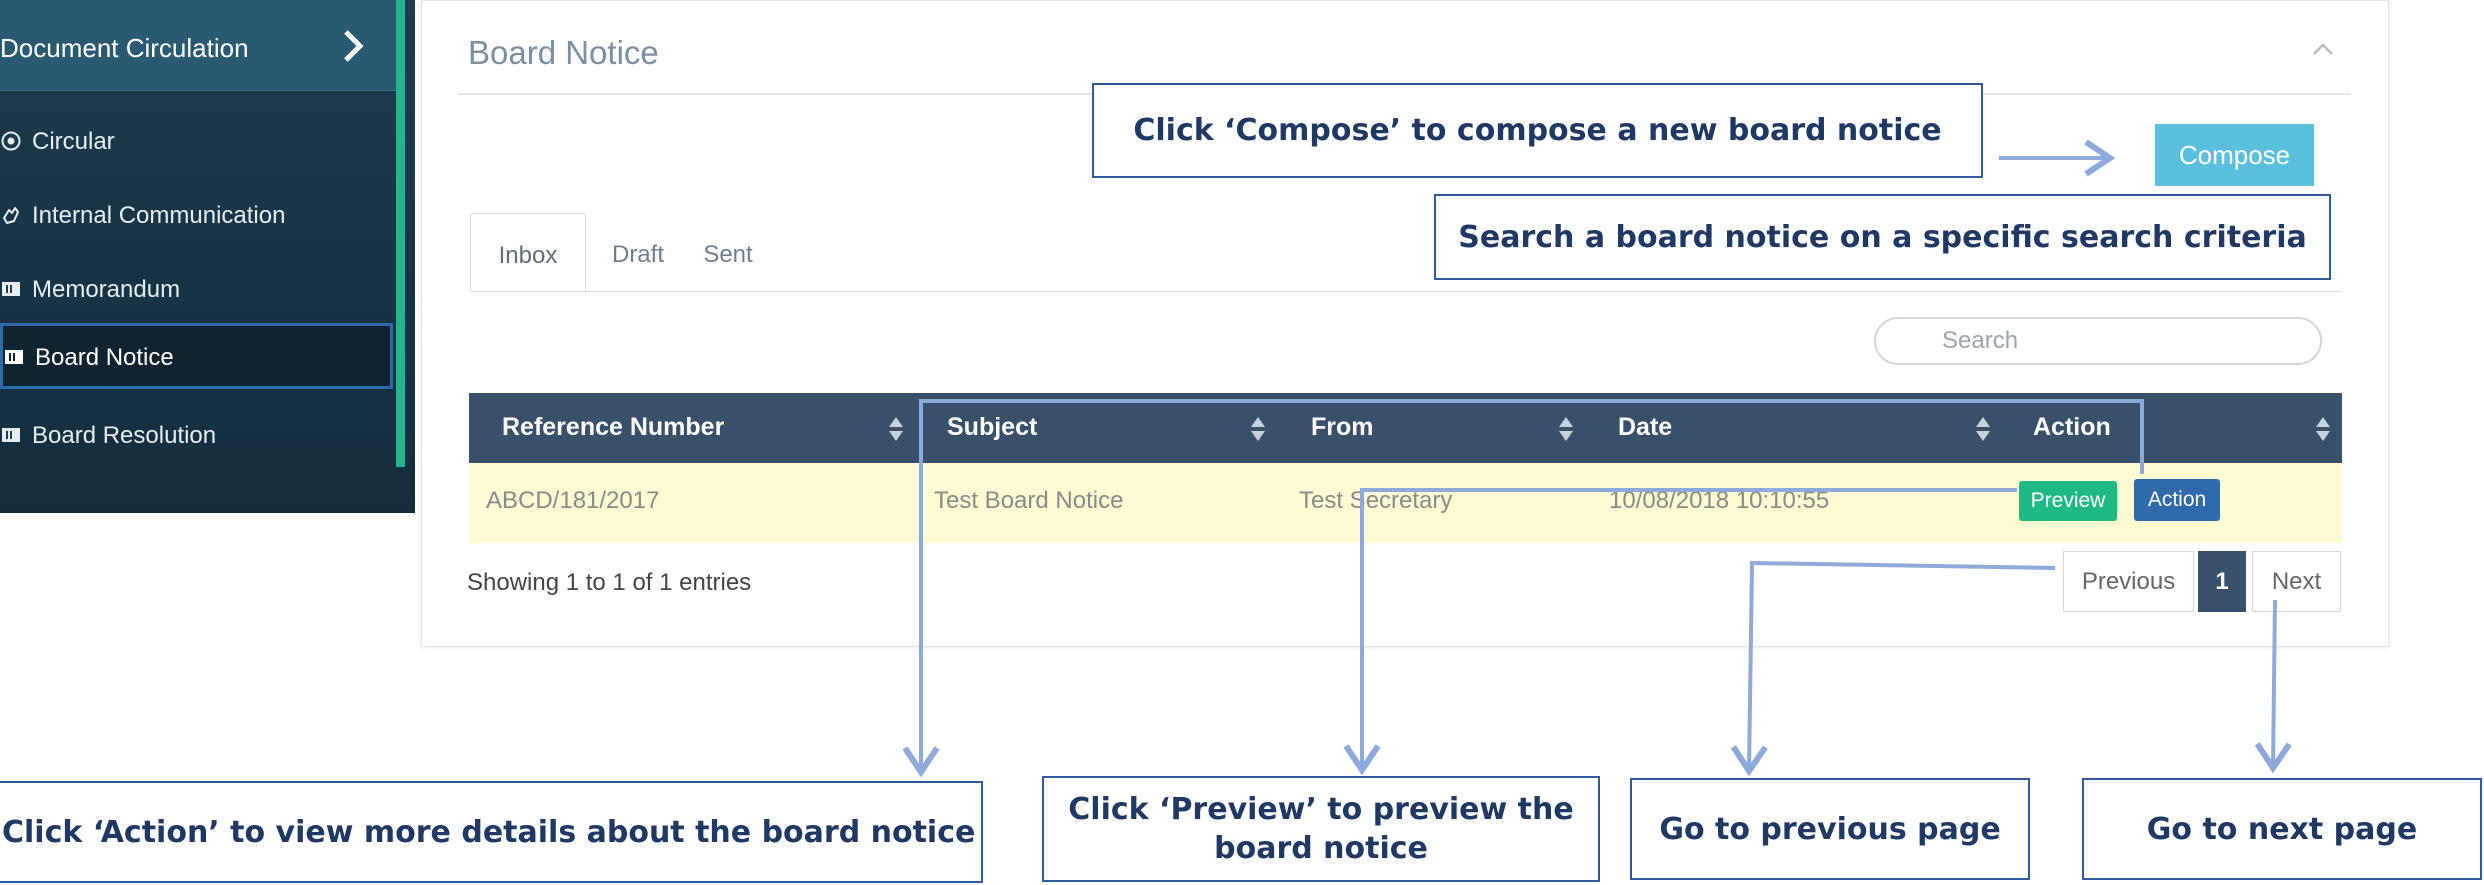  I want to click on column-header-label: Action, so click(2072, 427).